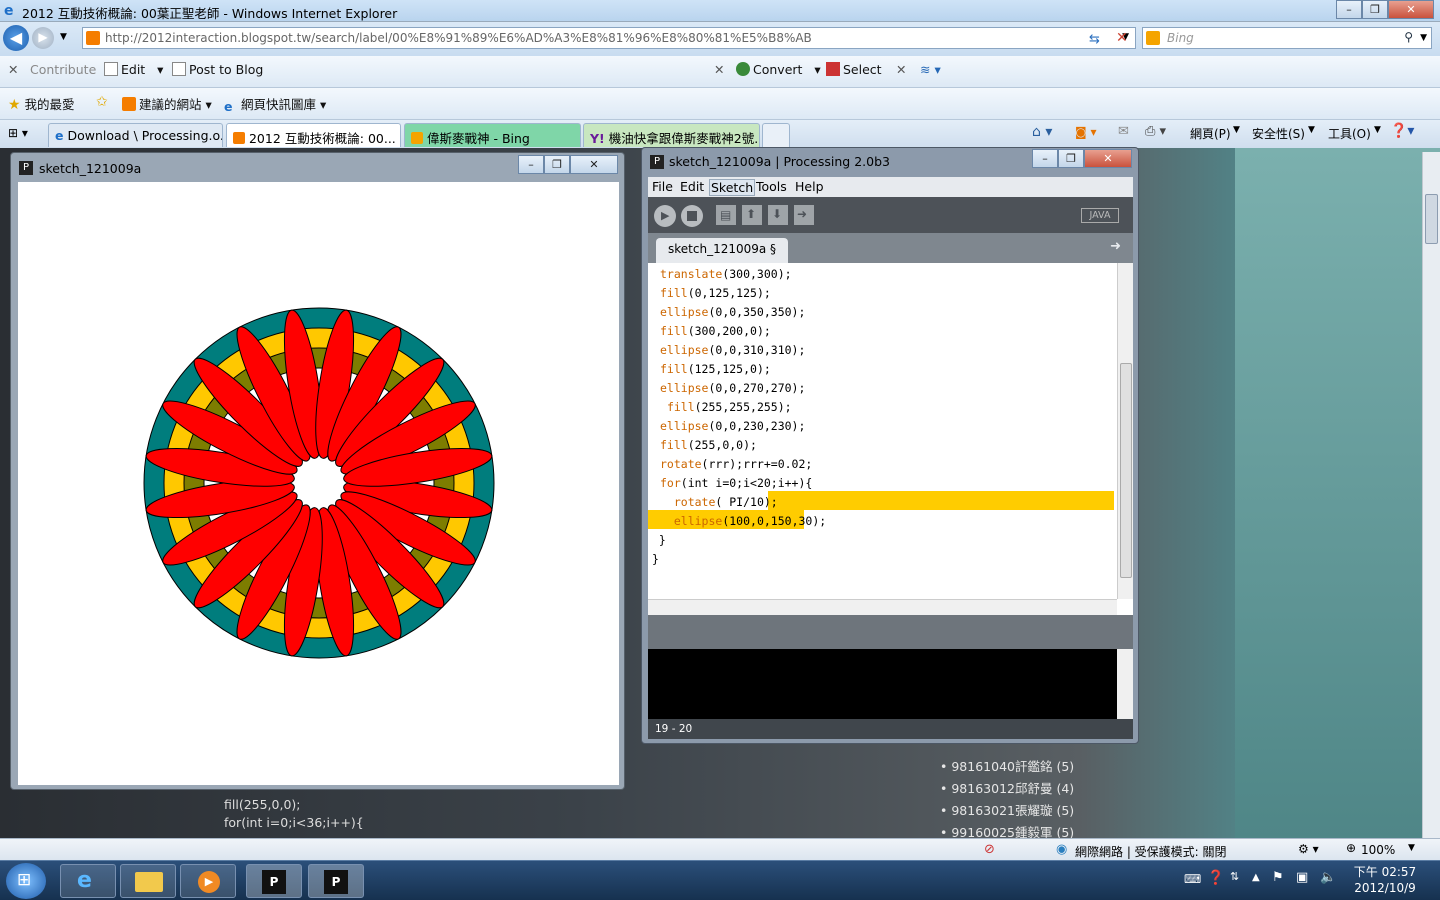 The image size is (1440, 900). I want to click on sketch-minimize-button: –, so click(531, 164).